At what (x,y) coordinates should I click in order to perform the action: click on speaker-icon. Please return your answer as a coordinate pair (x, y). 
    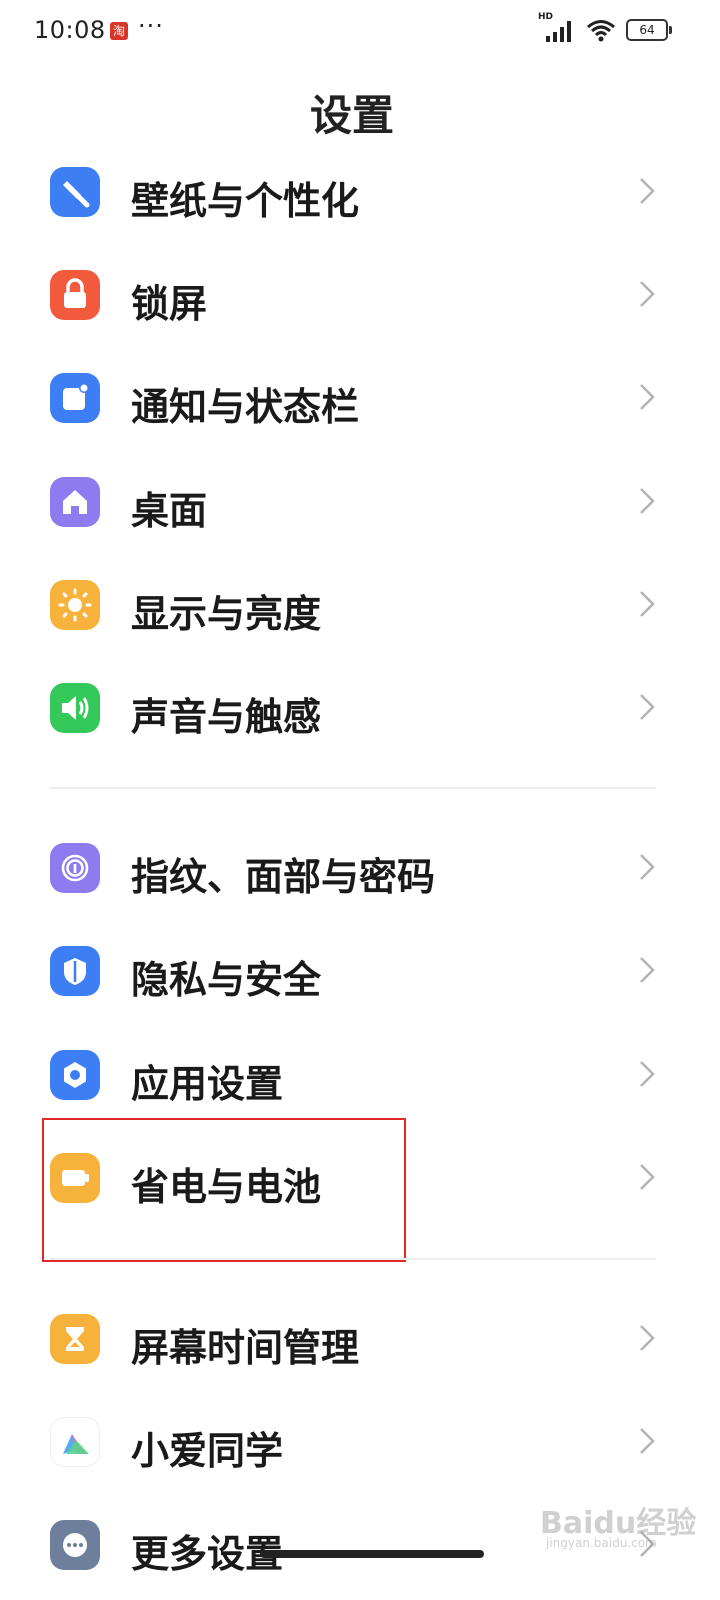
    Looking at the image, I should click on (75, 708).